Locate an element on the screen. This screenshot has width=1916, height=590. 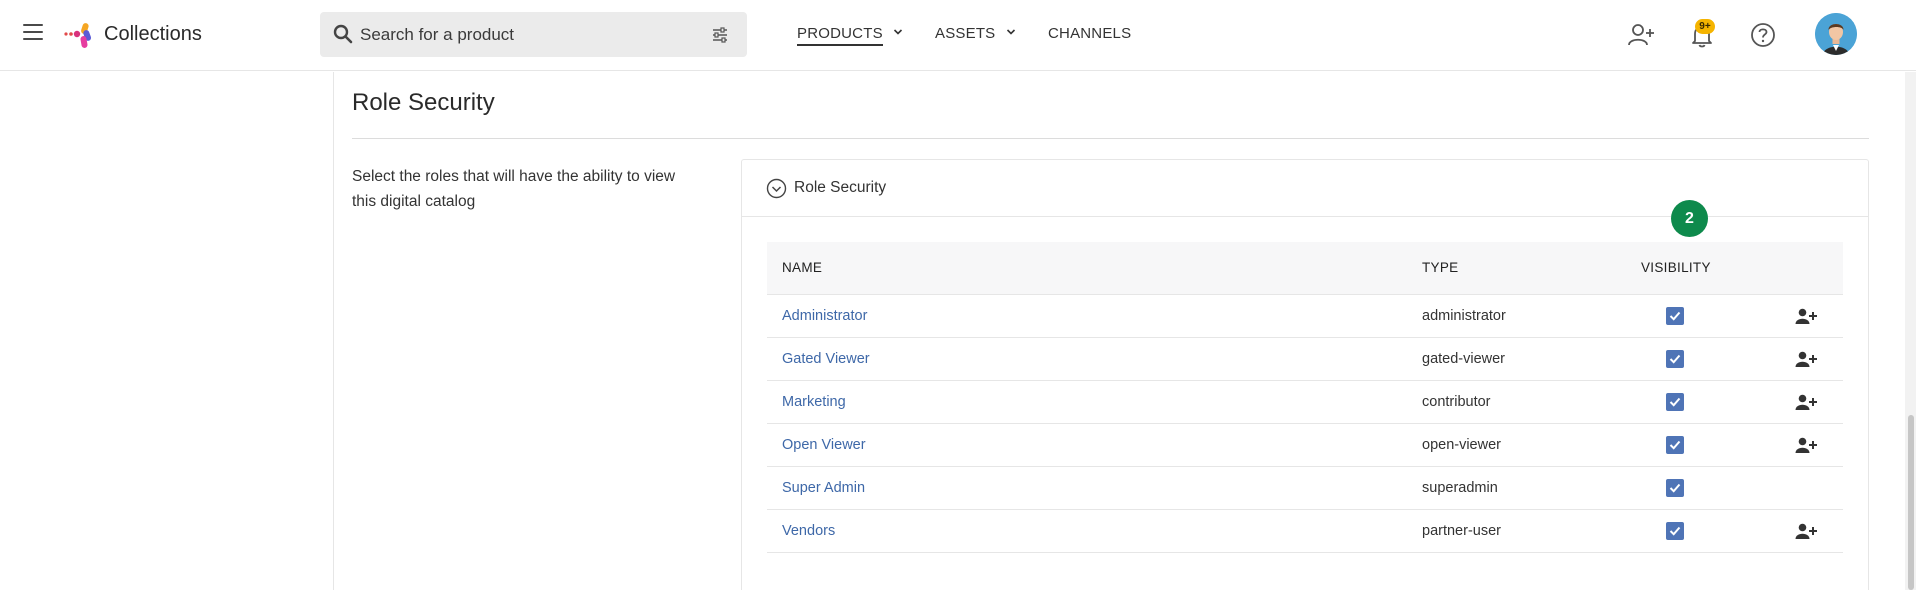
search-bar is located at coordinates (533, 34).